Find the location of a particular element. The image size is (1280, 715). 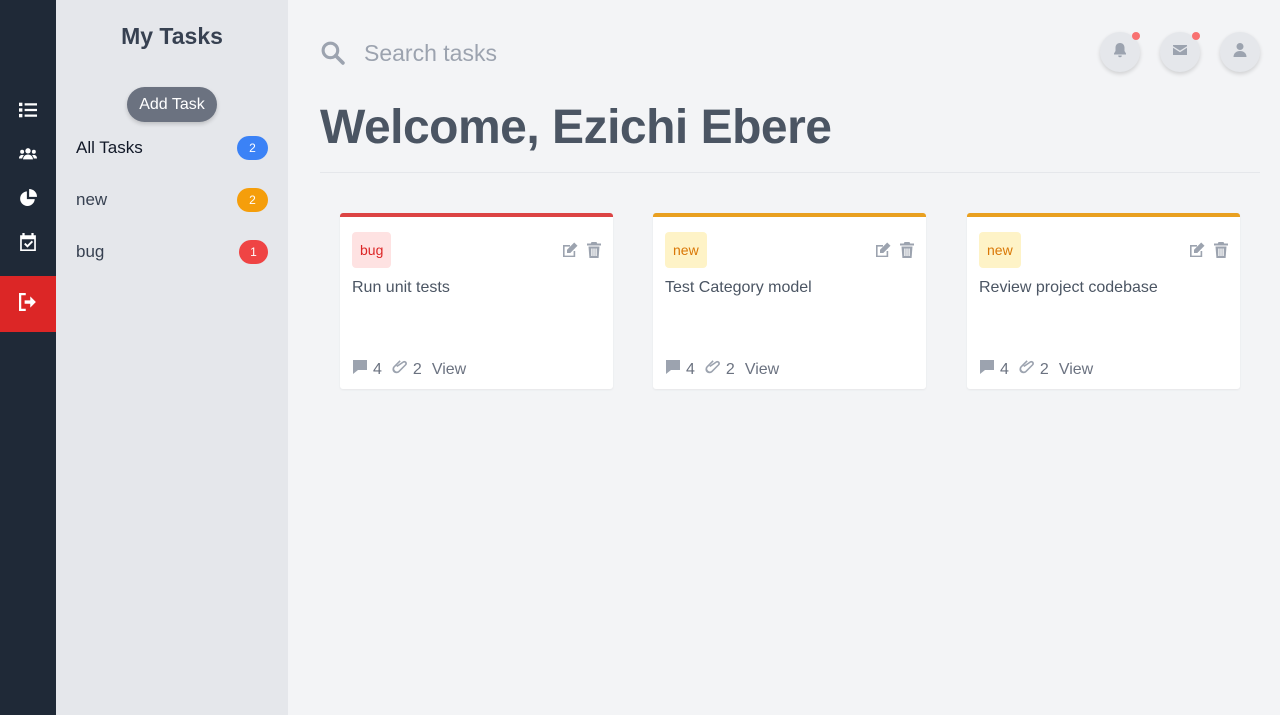

rail-tasks-button is located at coordinates (28, 112).